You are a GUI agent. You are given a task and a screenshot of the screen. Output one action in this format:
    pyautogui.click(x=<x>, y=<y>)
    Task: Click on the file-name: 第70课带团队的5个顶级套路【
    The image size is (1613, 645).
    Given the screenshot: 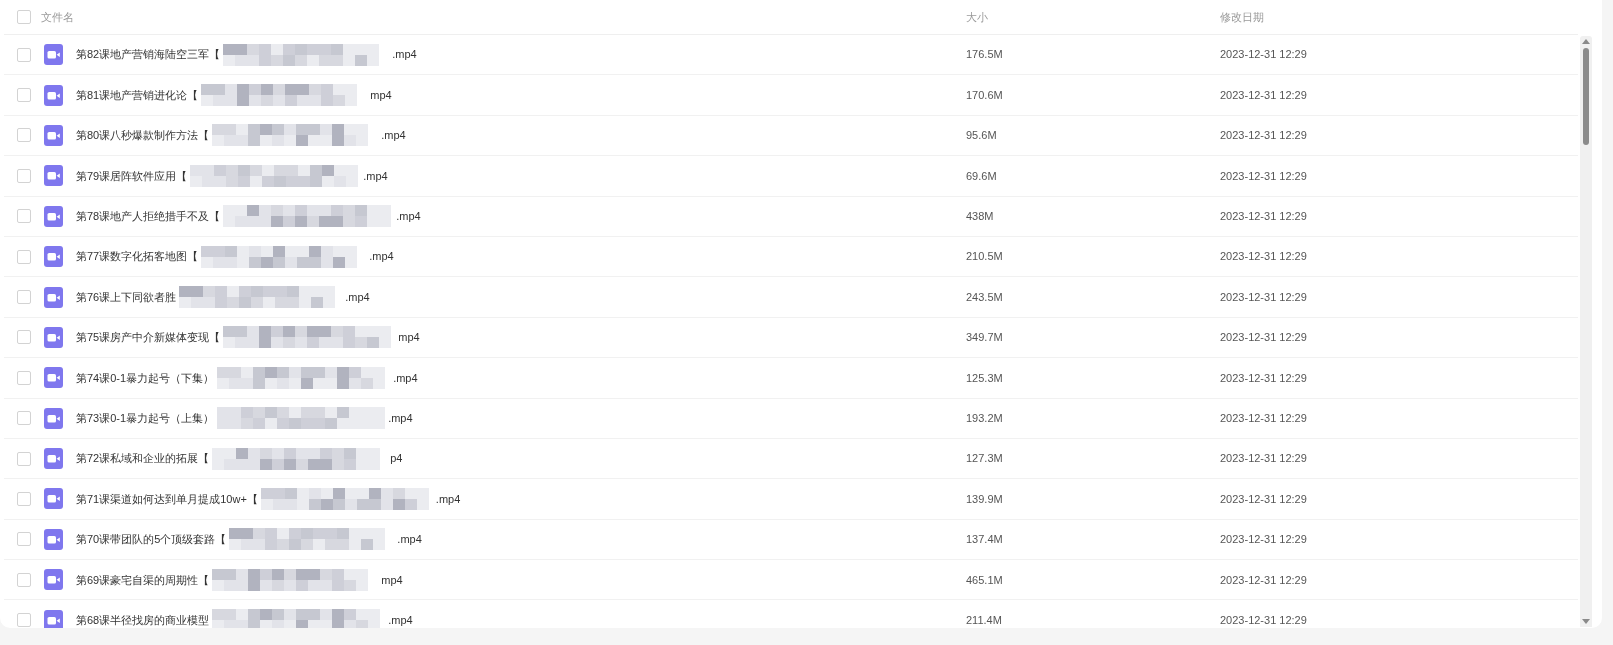 What is the action you would take?
    pyautogui.click(x=151, y=539)
    